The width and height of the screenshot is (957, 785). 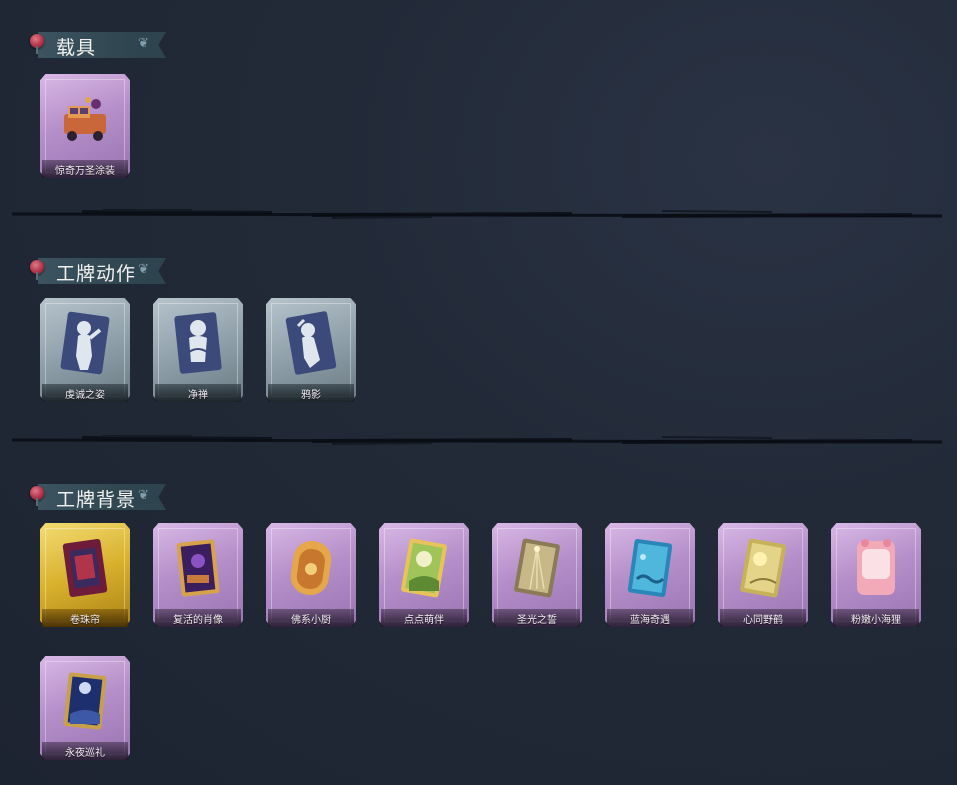 I want to click on card-label: 永夜巡礼, so click(x=85, y=753).